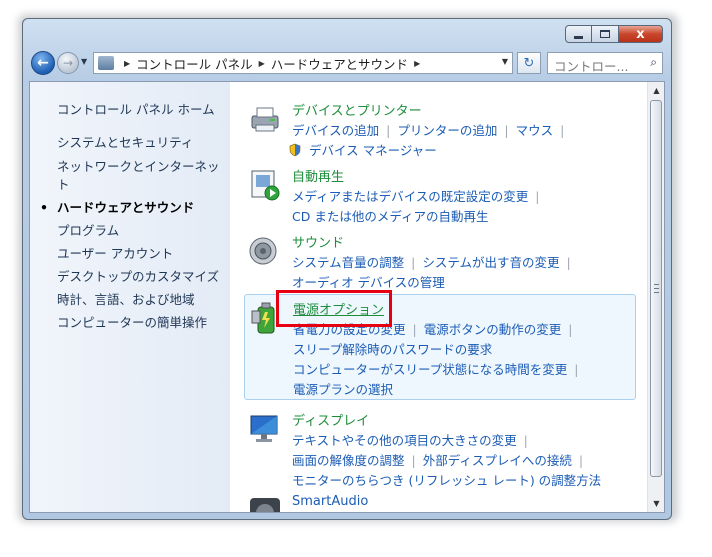  I want to click on refresh-icon: ↻, so click(529, 63).